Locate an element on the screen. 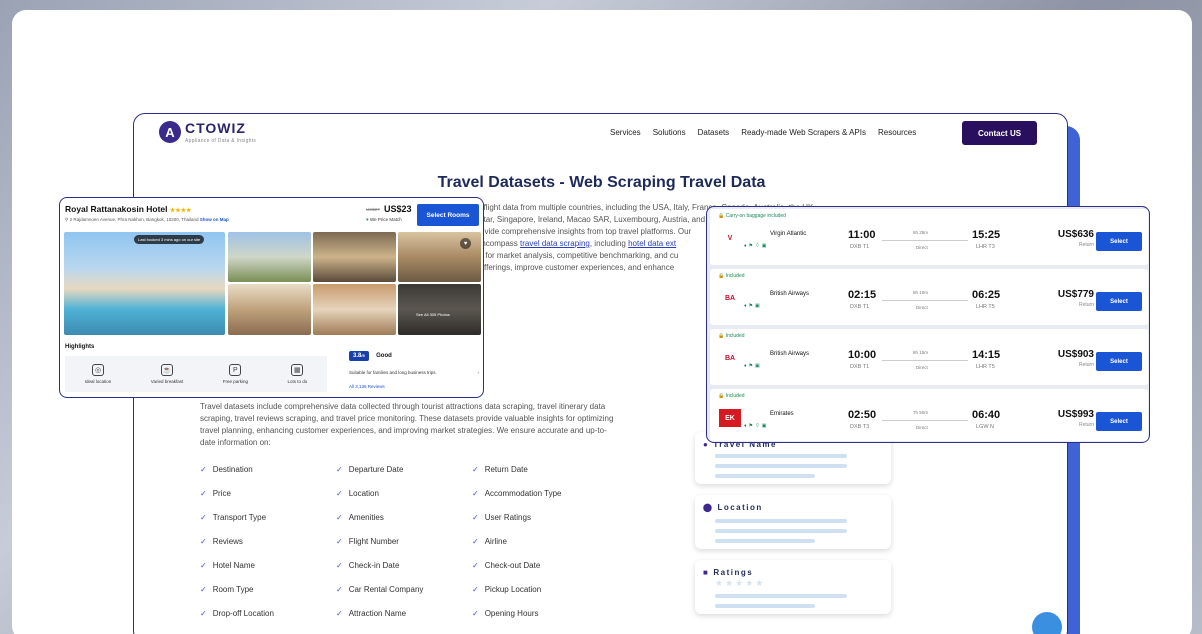 Image resolution: width=1202 pixels, height=634 pixels. field-item: ✓ Opening Hours is located at coordinates (540, 613).